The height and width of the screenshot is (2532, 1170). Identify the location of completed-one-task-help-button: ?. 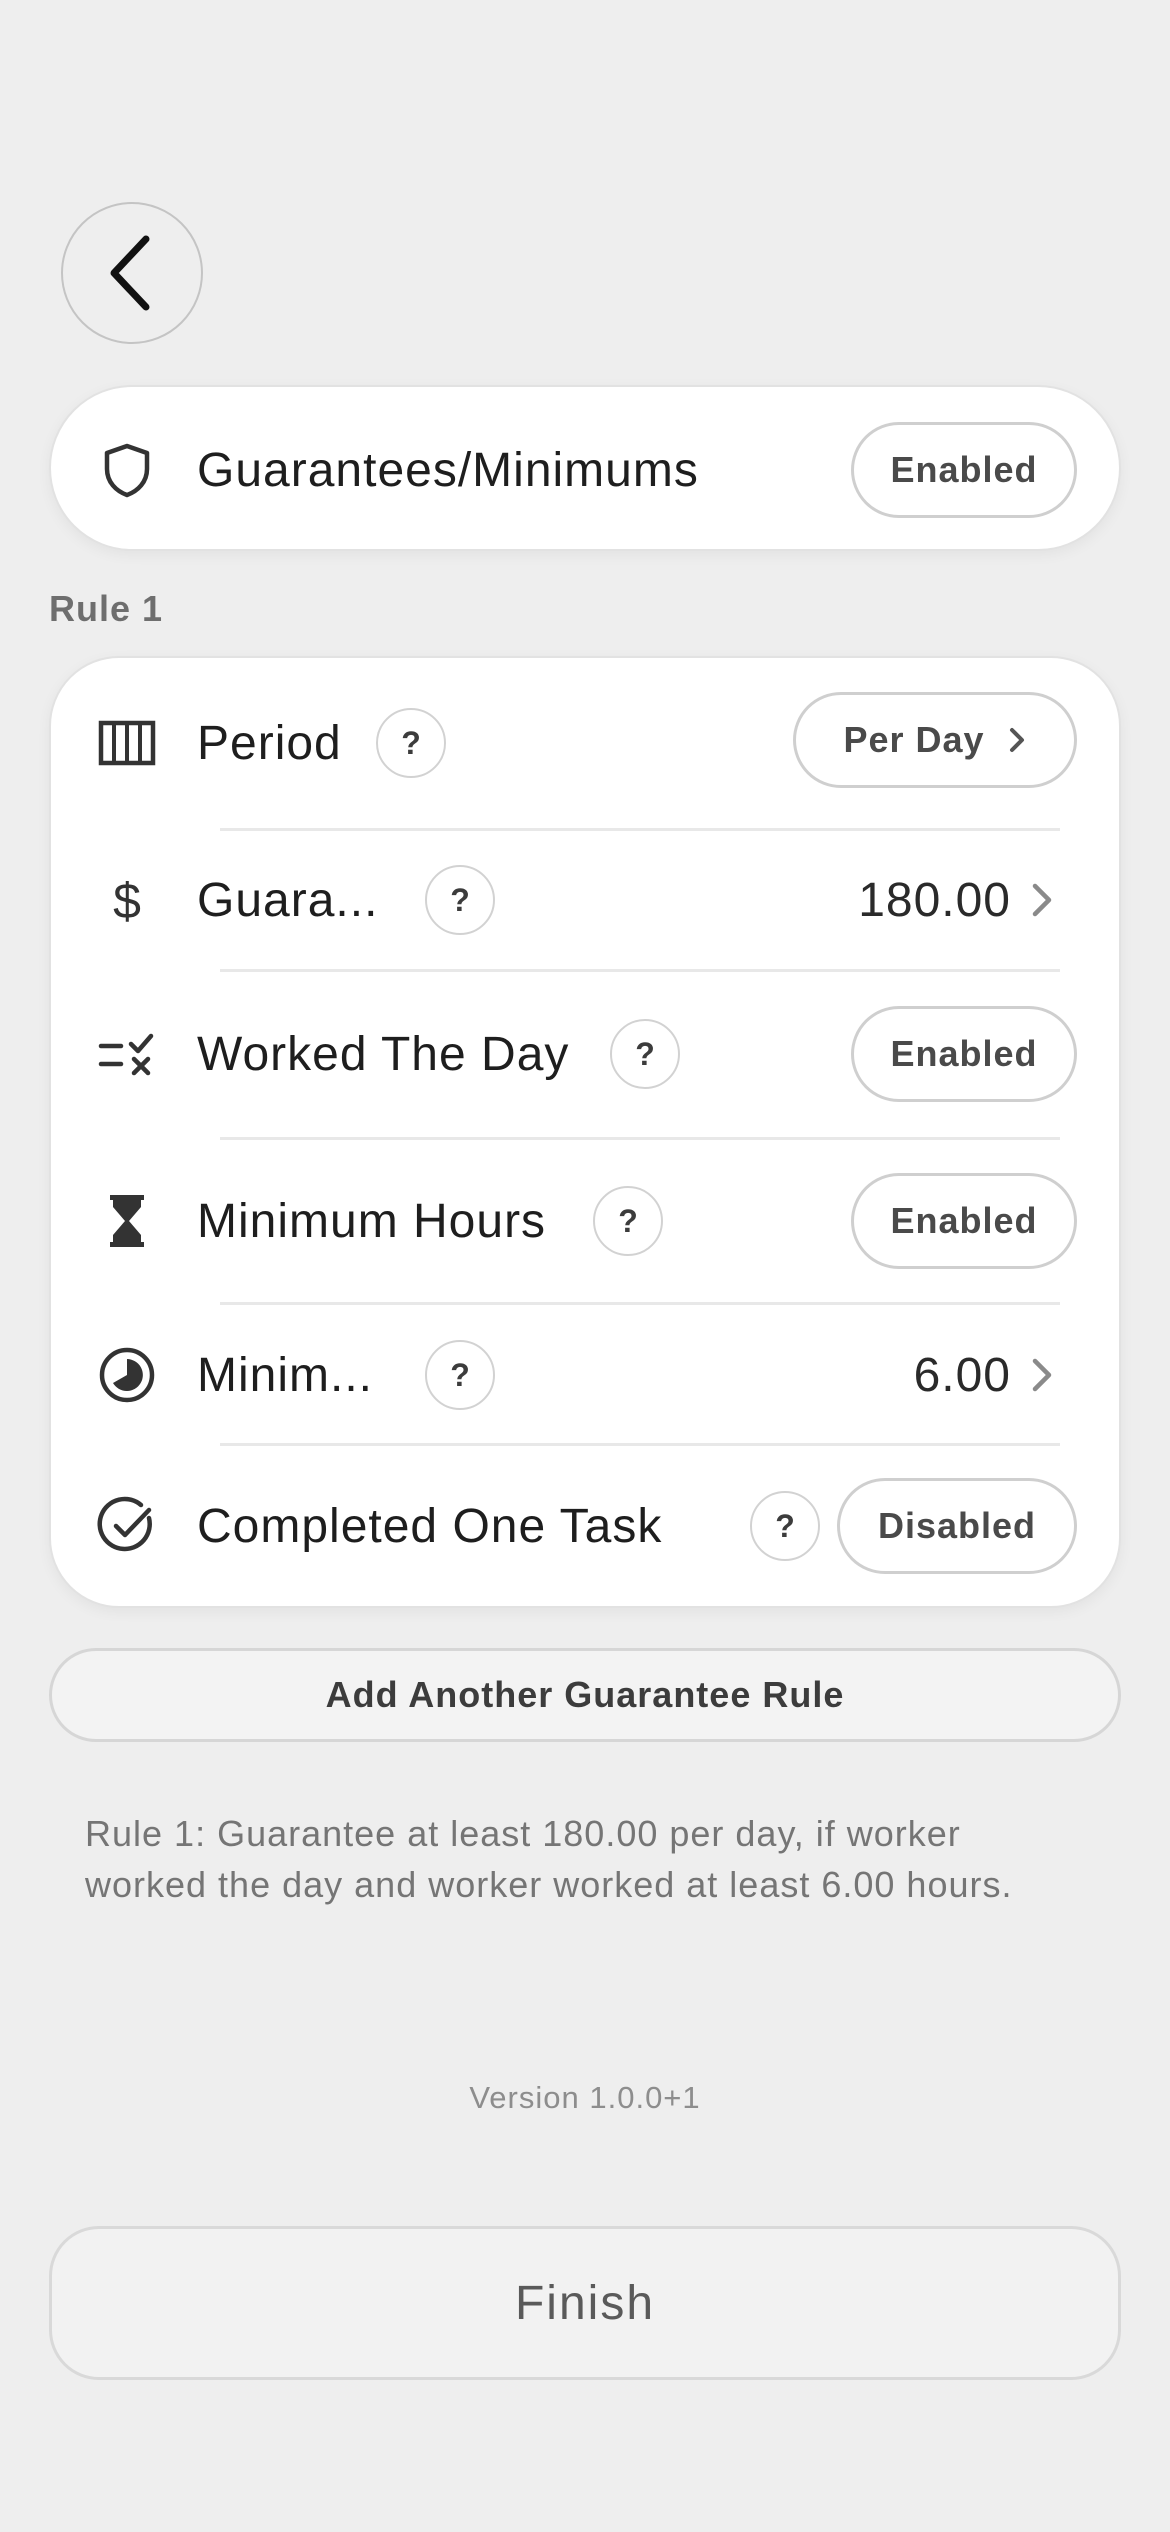
(785, 1526).